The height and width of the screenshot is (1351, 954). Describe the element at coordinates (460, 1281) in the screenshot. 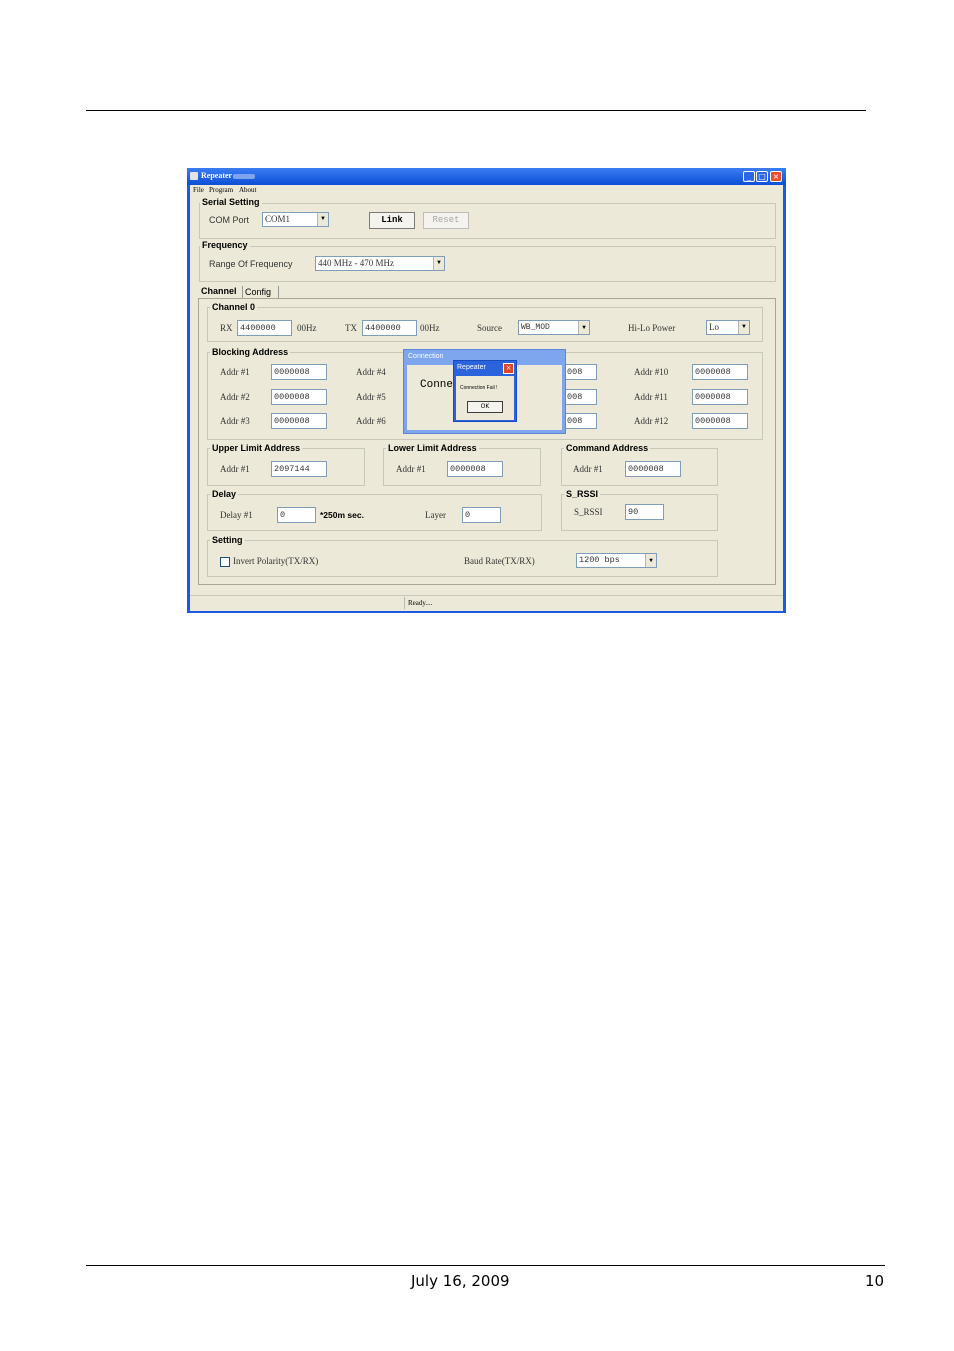

I see `footer-date: July 16, 2009` at that location.